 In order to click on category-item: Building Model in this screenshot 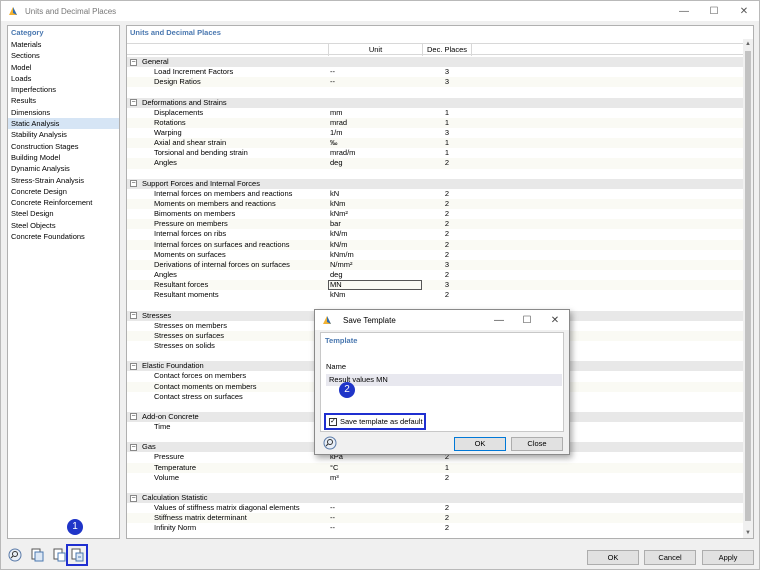, I will do `click(63, 157)`.